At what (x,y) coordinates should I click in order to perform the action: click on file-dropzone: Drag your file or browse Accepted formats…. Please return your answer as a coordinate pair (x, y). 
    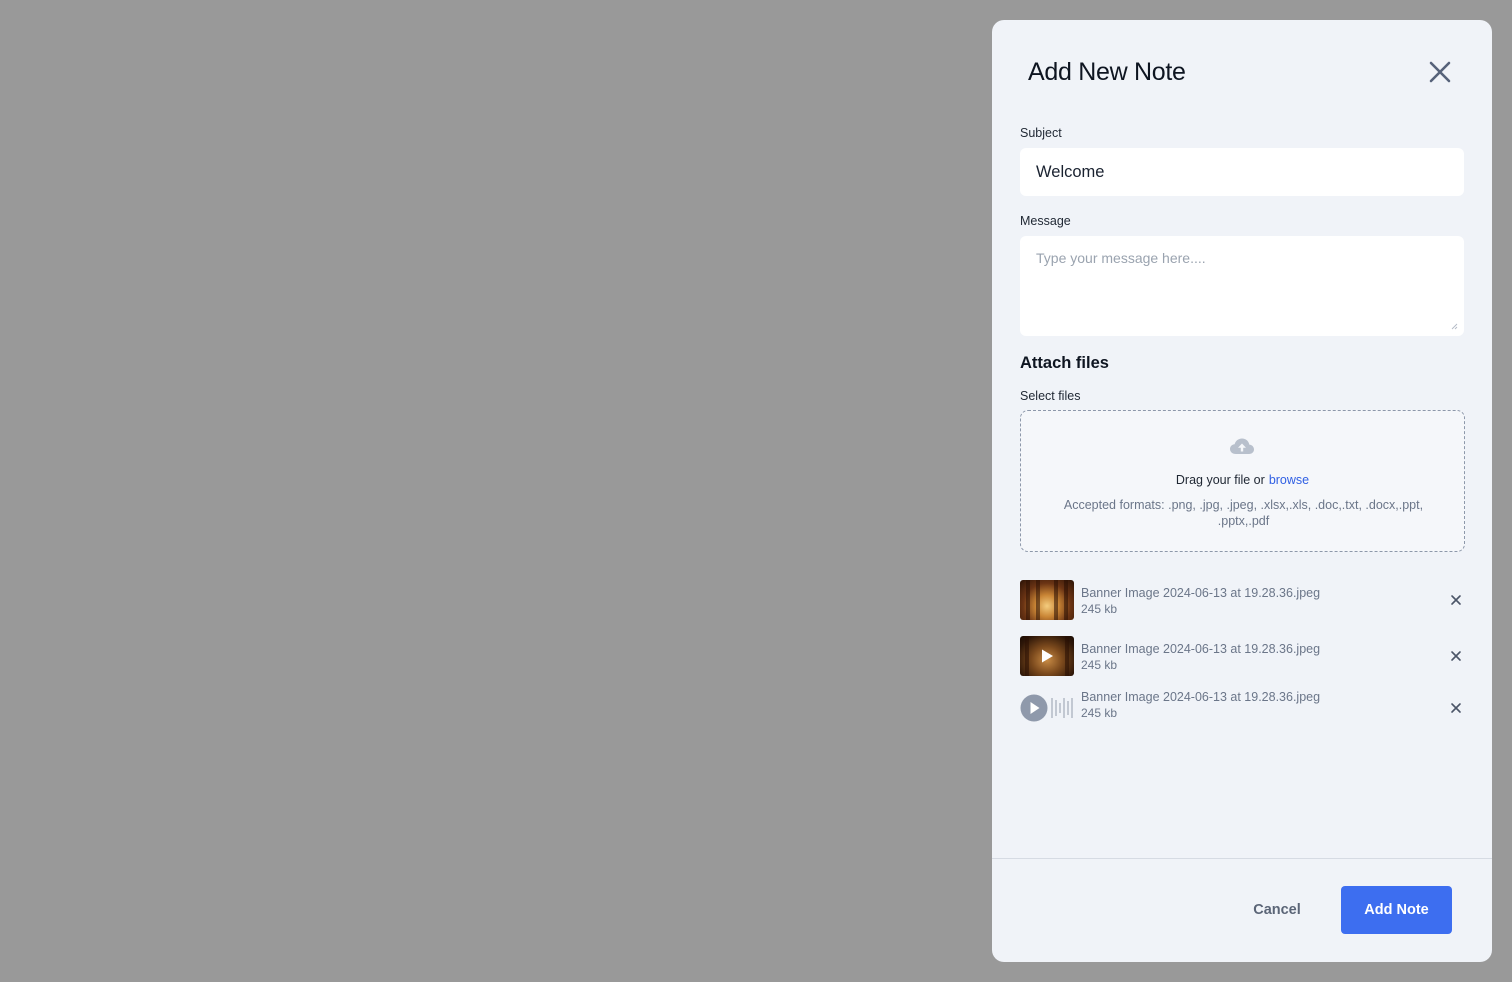
    Looking at the image, I should click on (1242, 481).